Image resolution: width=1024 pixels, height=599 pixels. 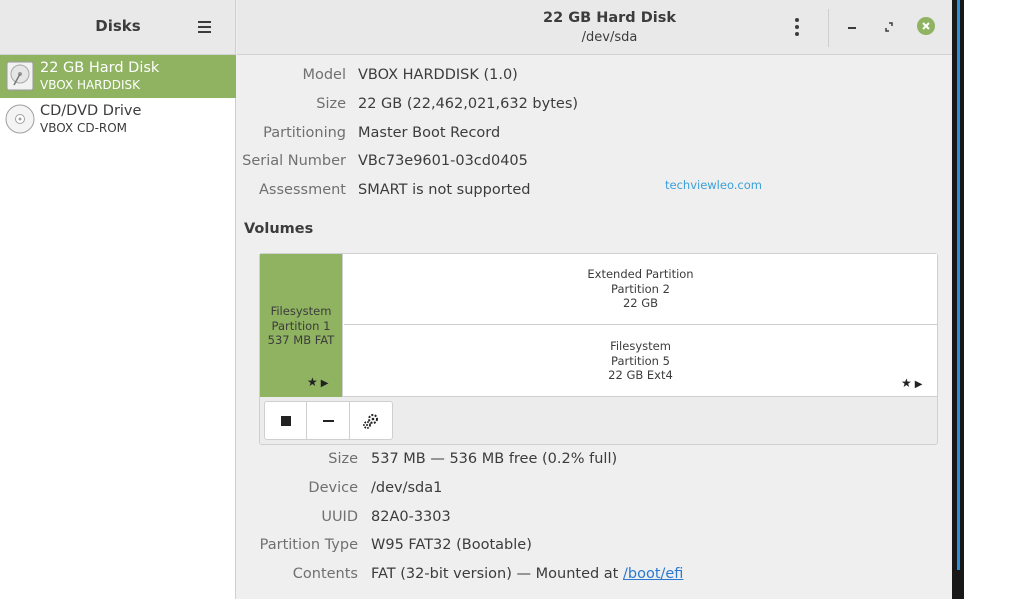 What do you see at coordinates (324, 75) in the screenshot?
I see `property-label: Model` at bounding box center [324, 75].